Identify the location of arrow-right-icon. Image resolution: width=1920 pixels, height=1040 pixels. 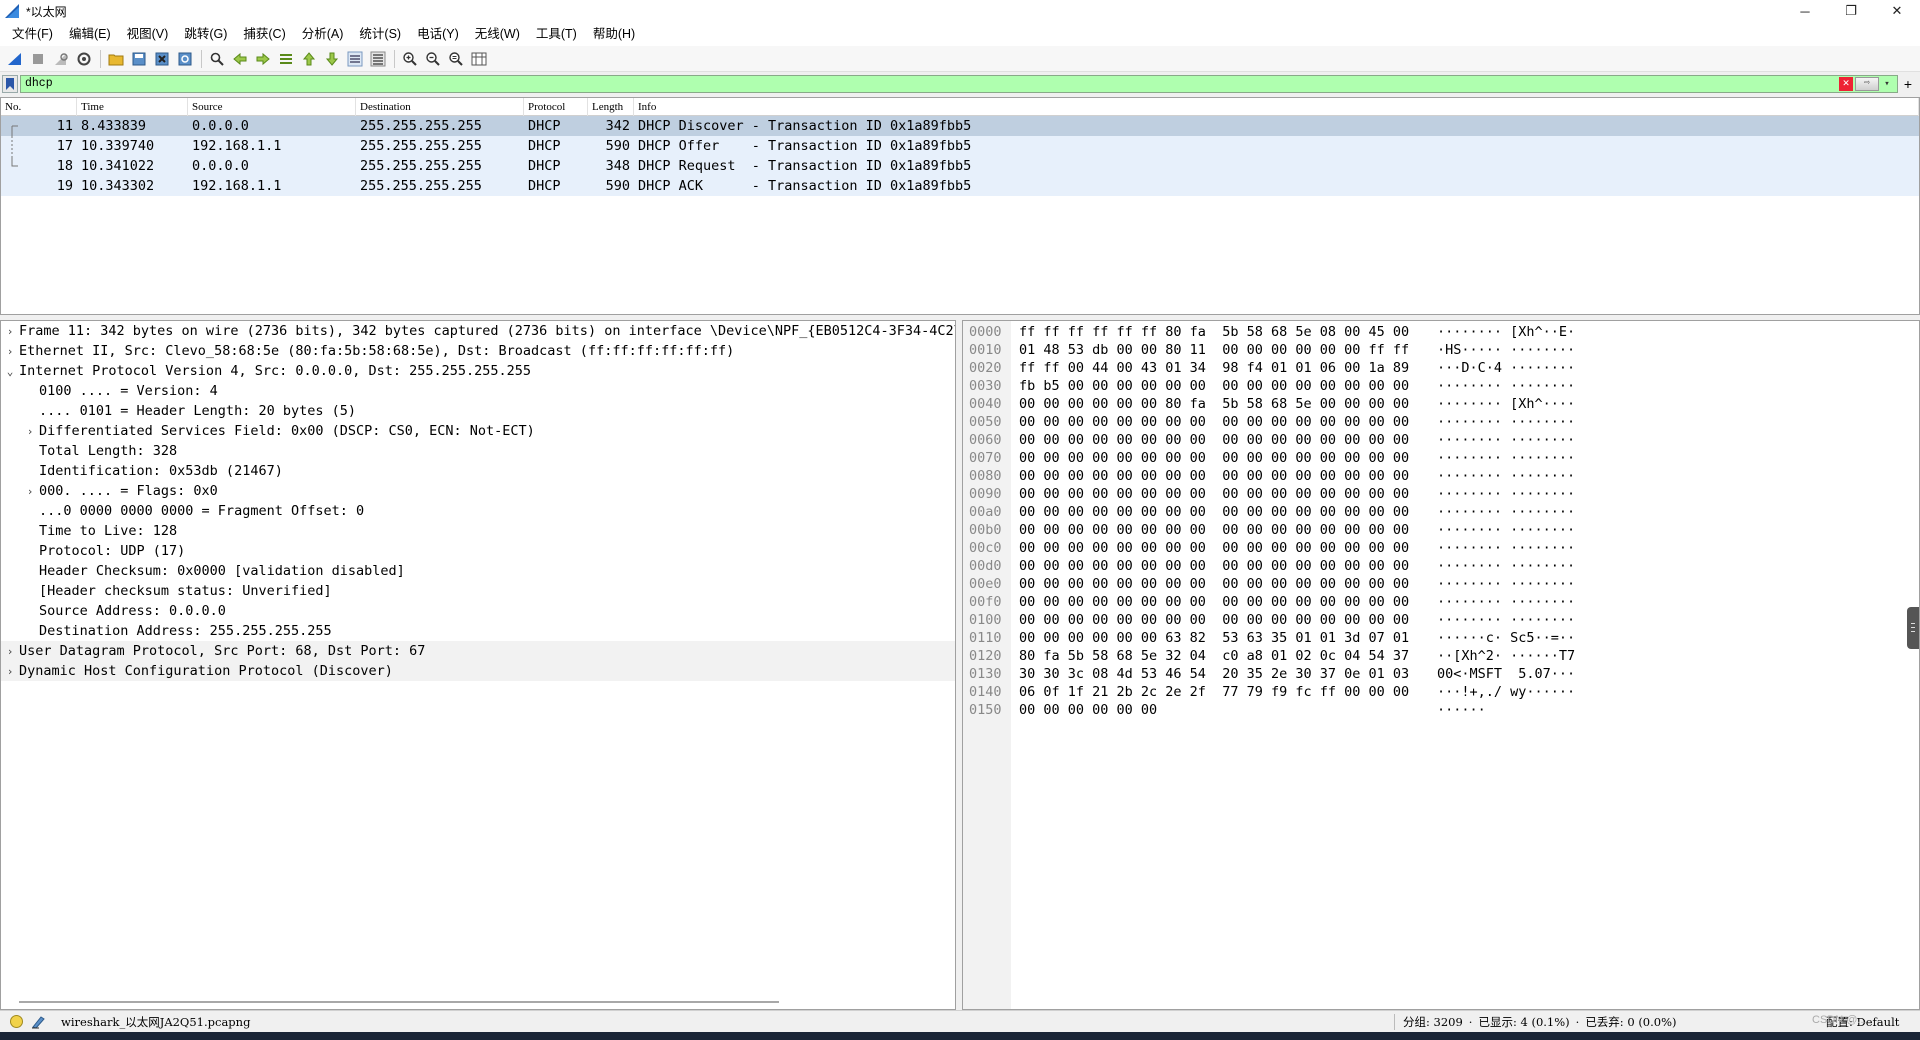
(263, 58).